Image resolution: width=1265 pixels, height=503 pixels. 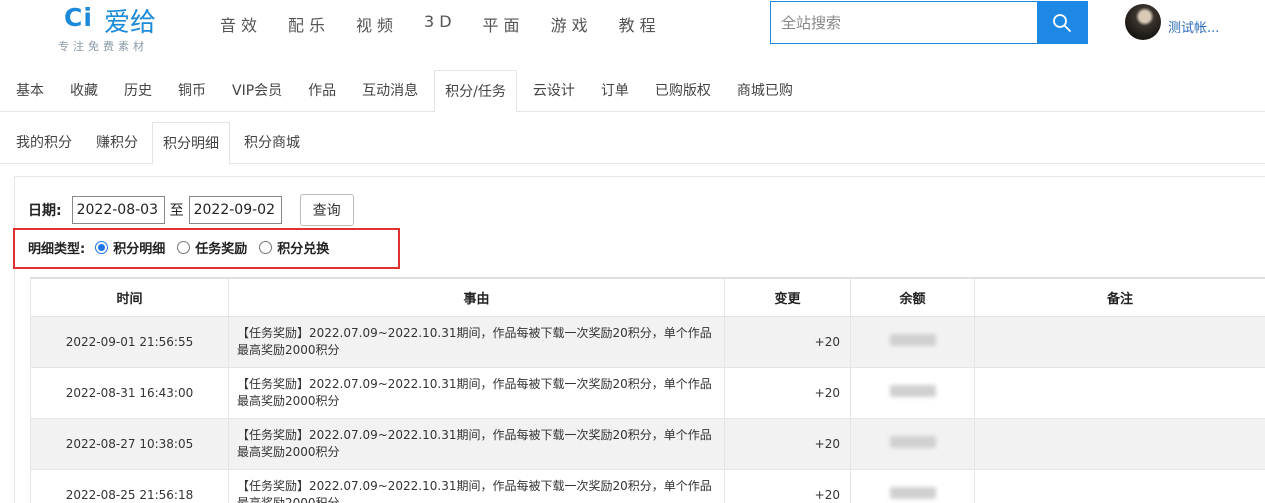 I want to click on start-date-input, so click(x=118, y=210).